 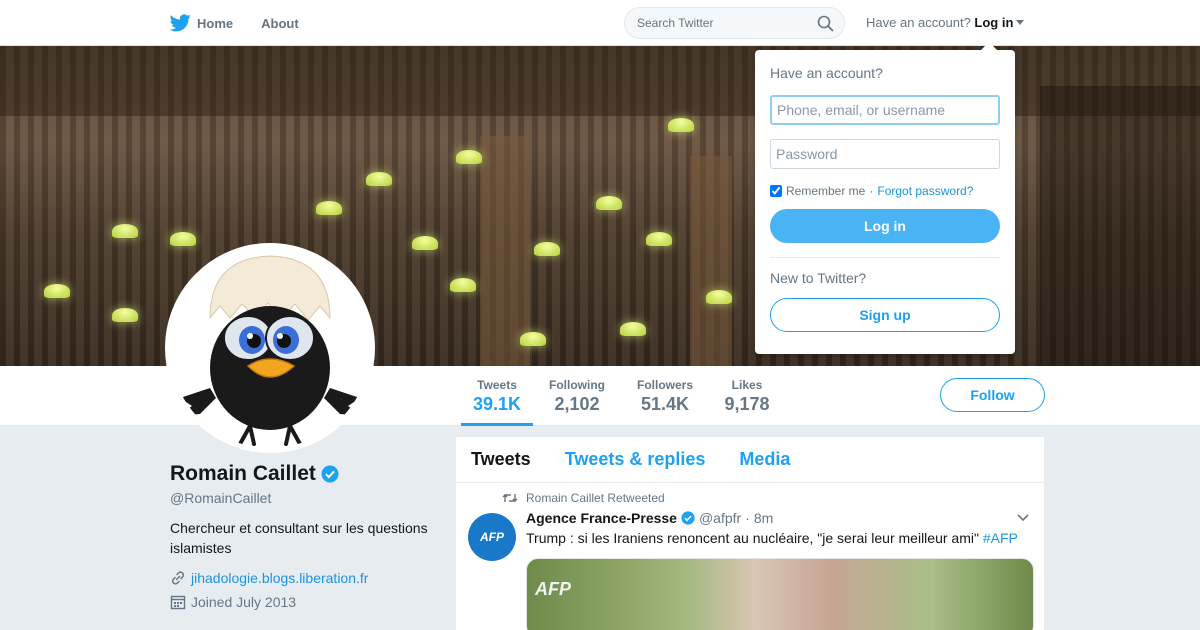 What do you see at coordinates (178, 602) in the screenshot?
I see `calendar-icon` at bounding box center [178, 602].